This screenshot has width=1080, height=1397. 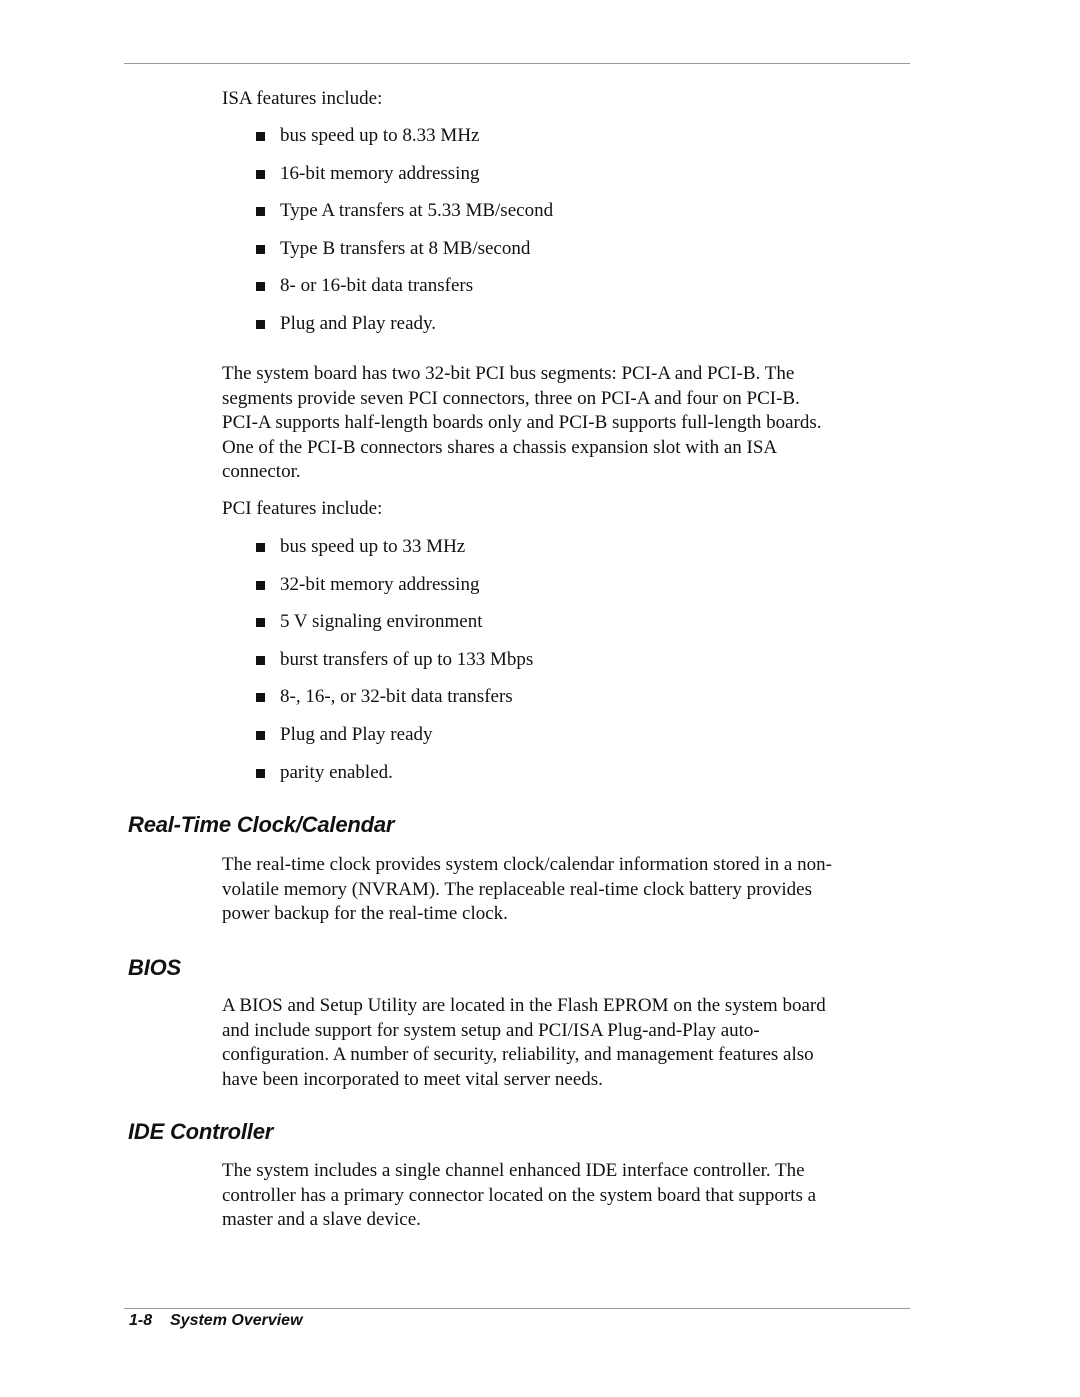 What do you see at coordinates (201, 1131) in the screenshot?
I see `section-heading-ide-controller: IDE Controller` at bounding box center [201, 1131].